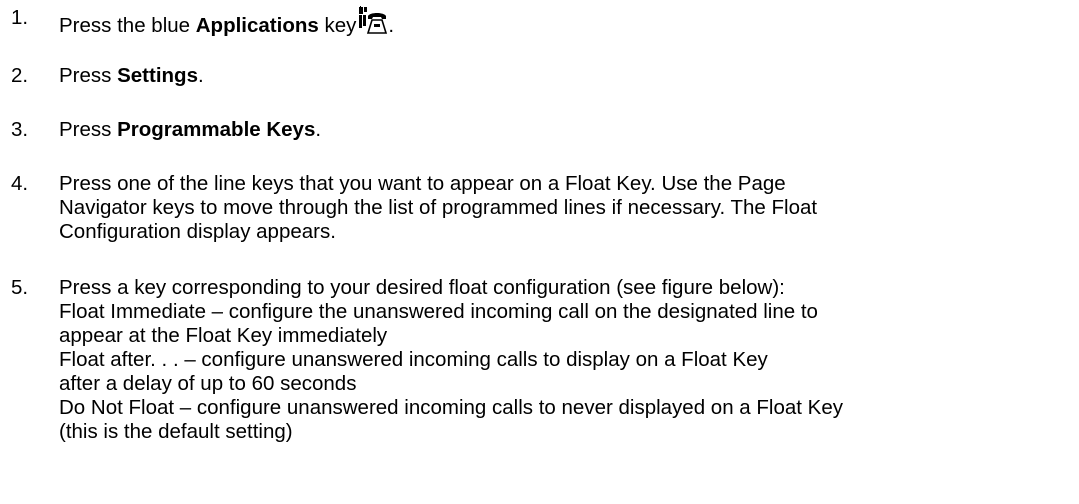  What do you see at coordinates (337, 25) in the screenshot?
I see `step-text-post: key` at bounding box center [337, 25].